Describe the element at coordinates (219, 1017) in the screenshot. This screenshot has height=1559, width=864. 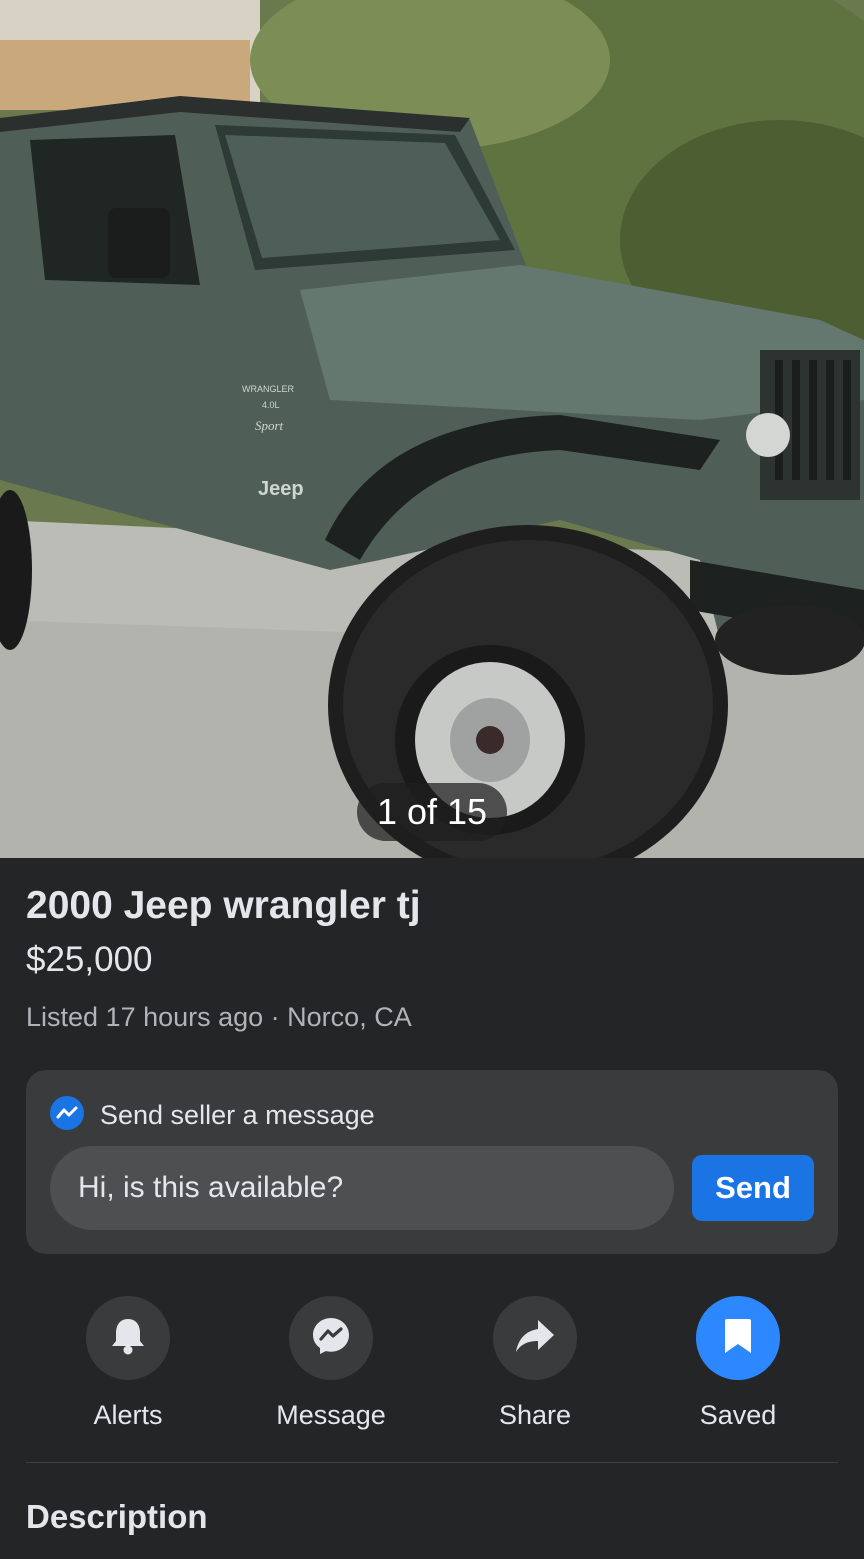
I see `listing-meta: Listed 17 hours ago · Norco, CA` at that location.